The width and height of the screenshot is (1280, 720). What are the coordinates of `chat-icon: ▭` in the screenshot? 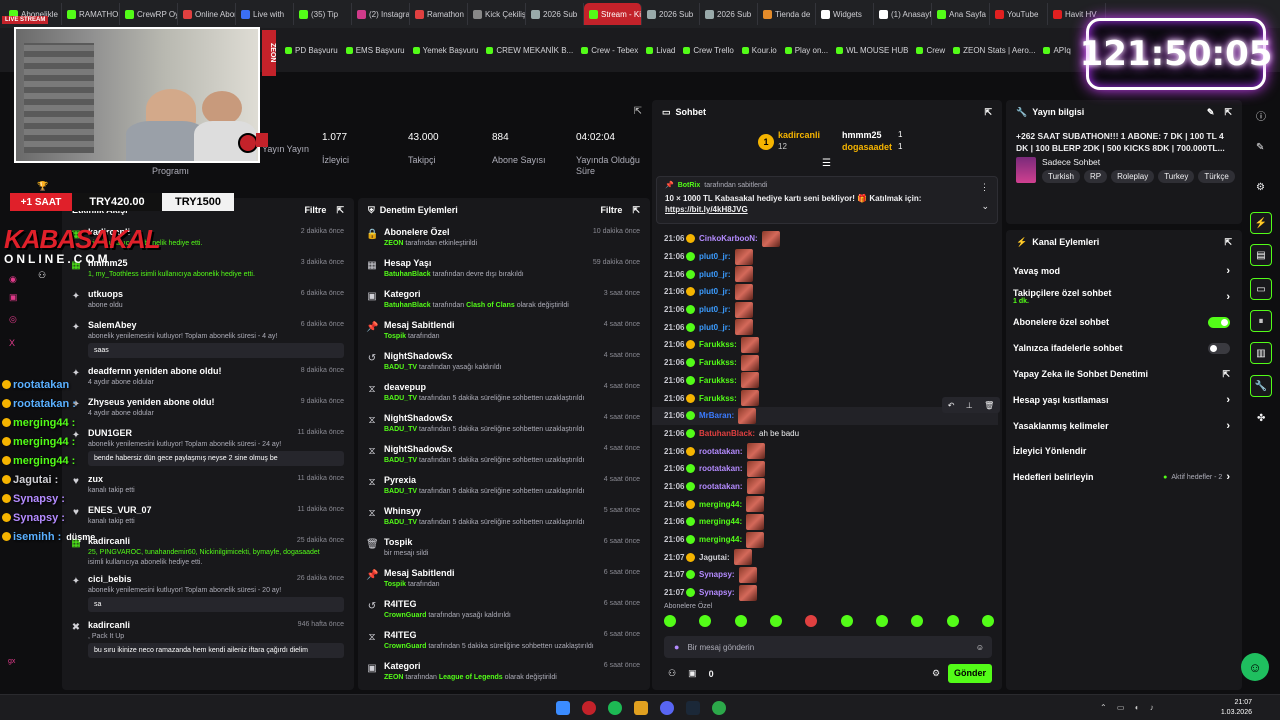 It's located at (1261, 289).